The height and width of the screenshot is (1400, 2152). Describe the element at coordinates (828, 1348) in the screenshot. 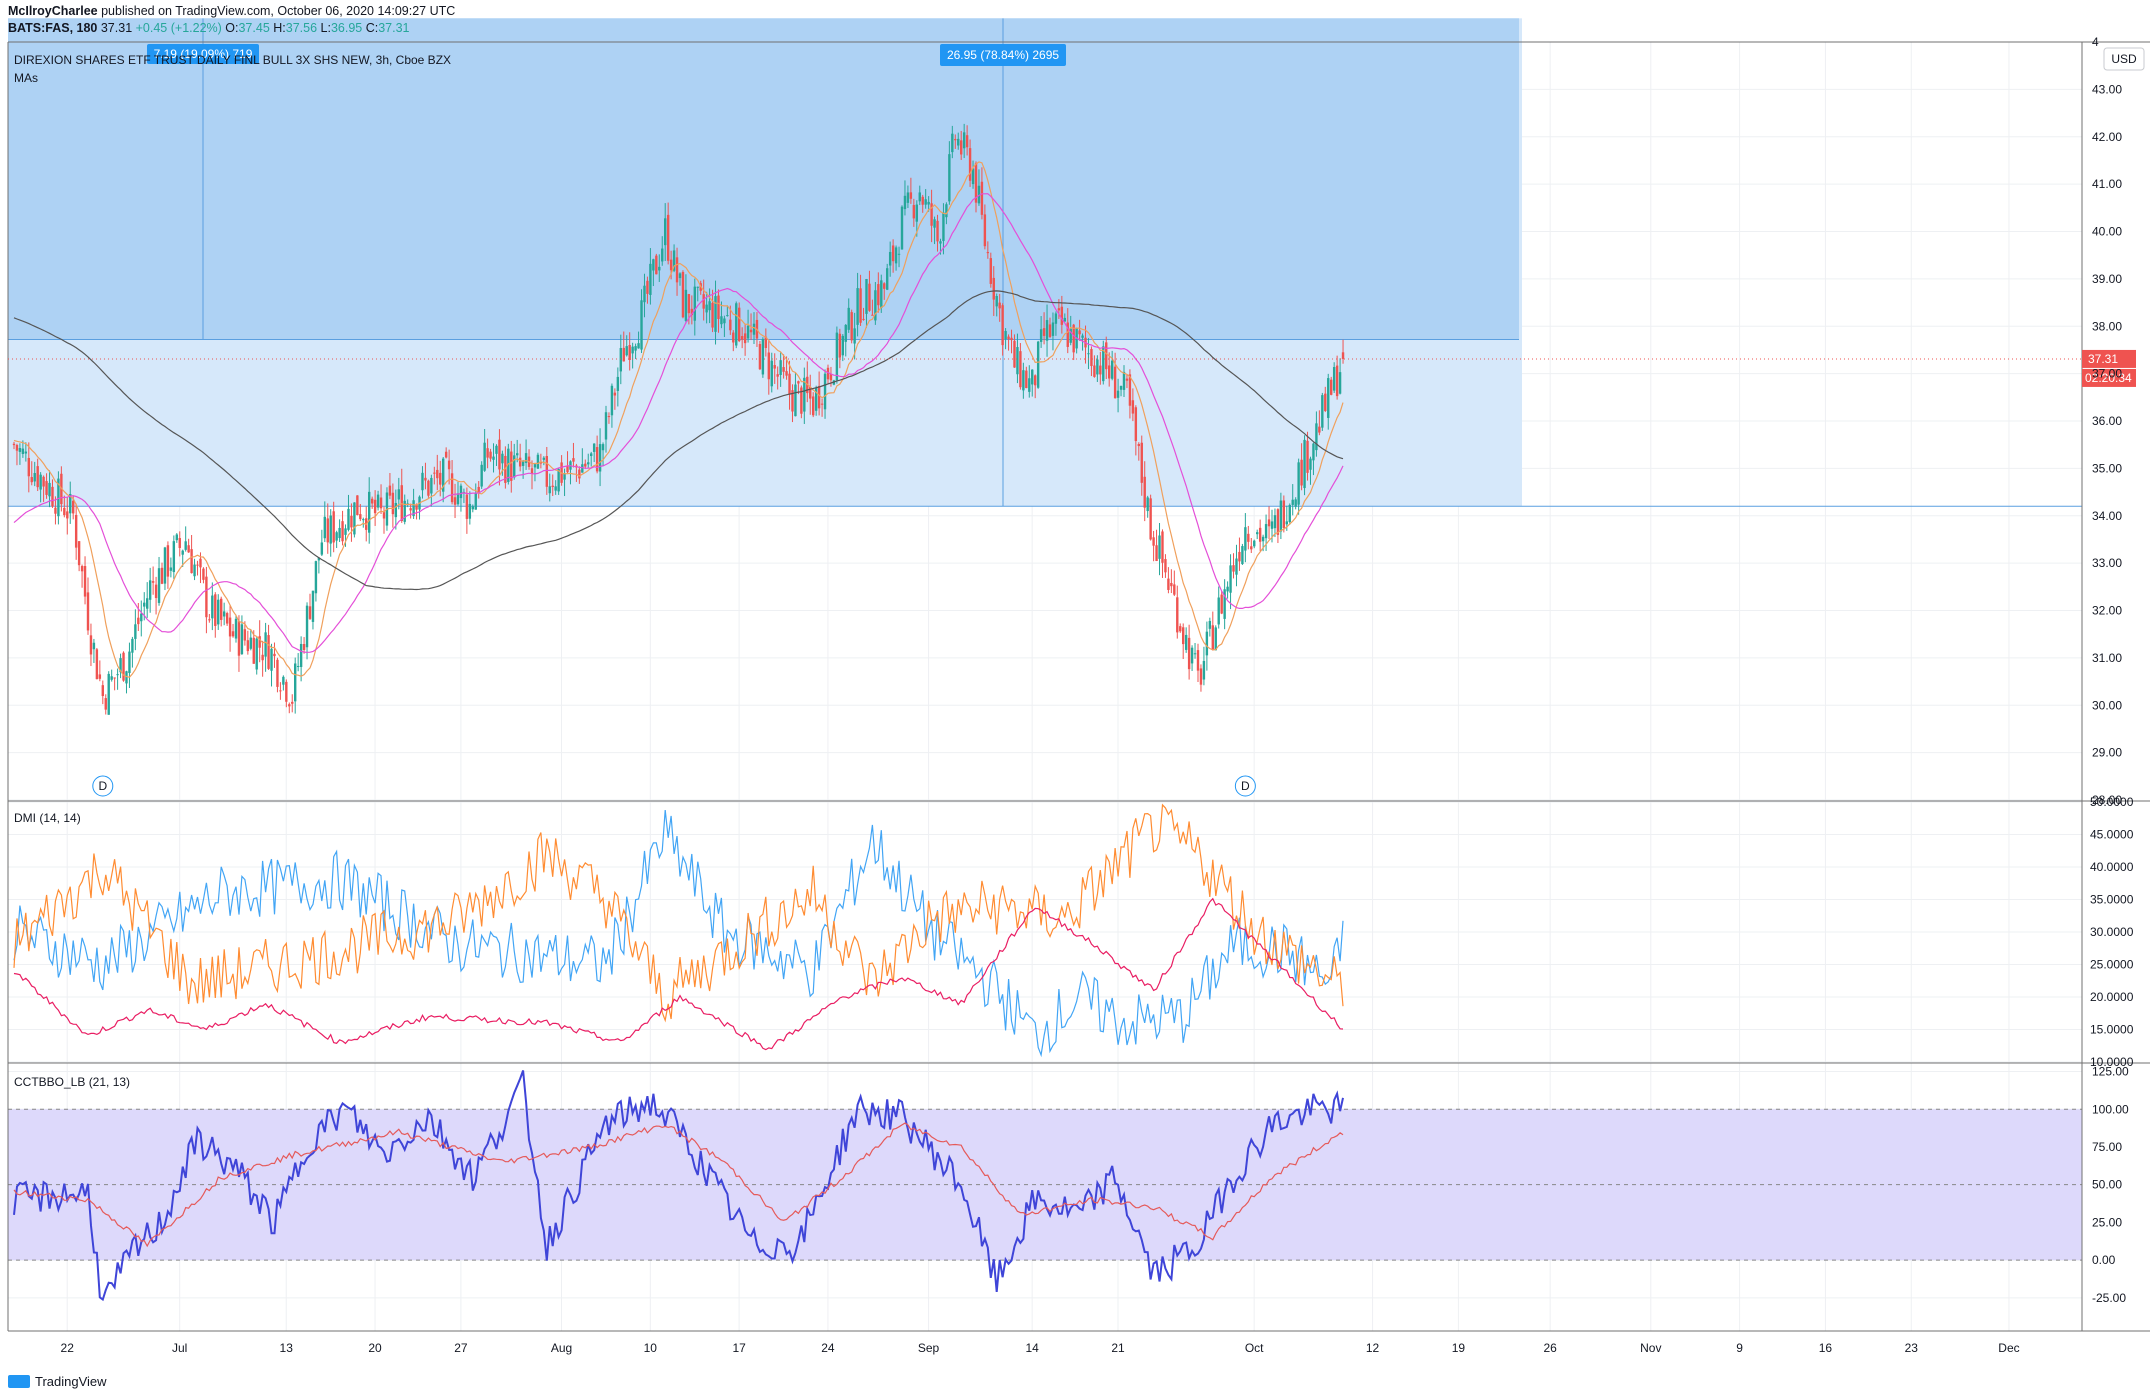

I see `time-axis-label: 24` at that location.